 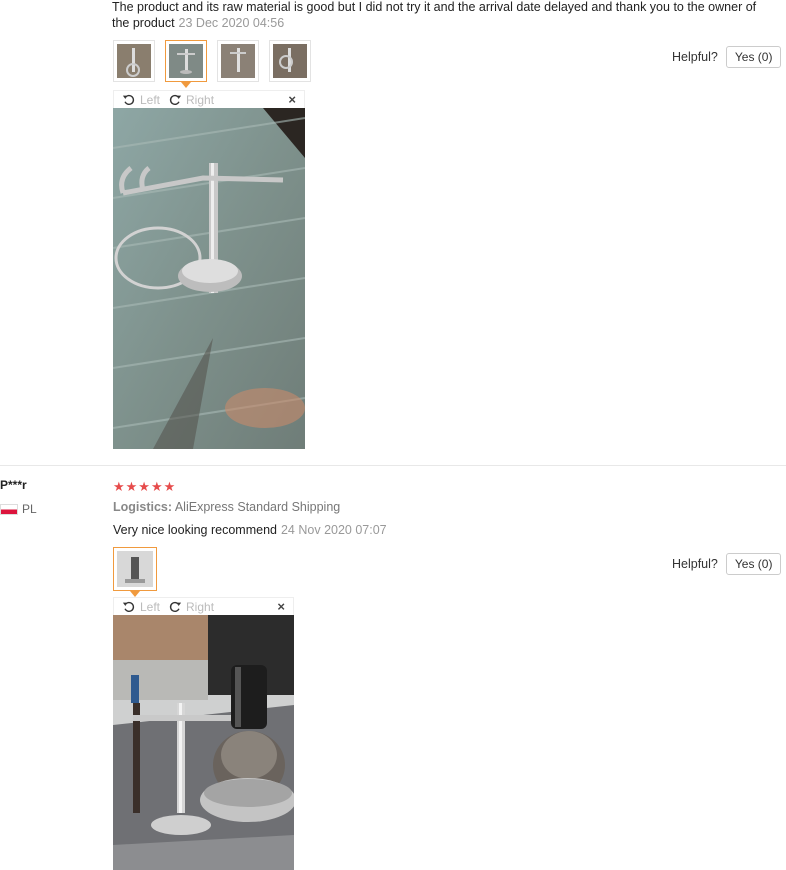 I want to click on review-1-date: 23 Dec 2020 04:56, so click(x=231, y=23).